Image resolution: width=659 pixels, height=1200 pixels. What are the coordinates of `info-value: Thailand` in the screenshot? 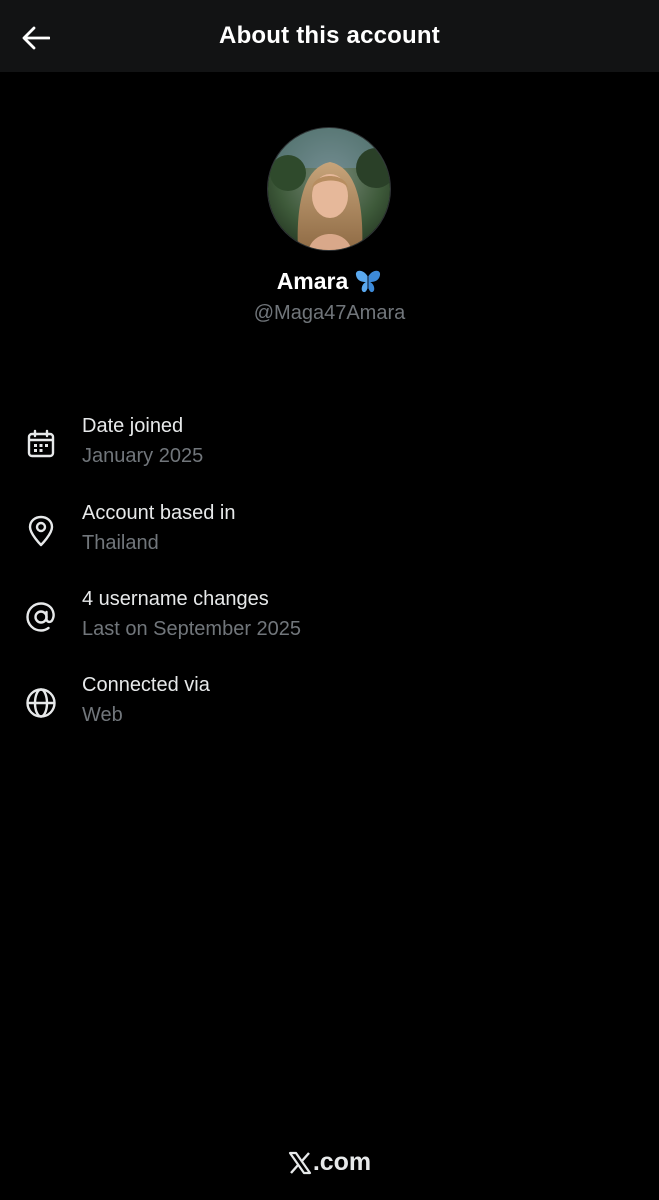 It's located at (120, 543).